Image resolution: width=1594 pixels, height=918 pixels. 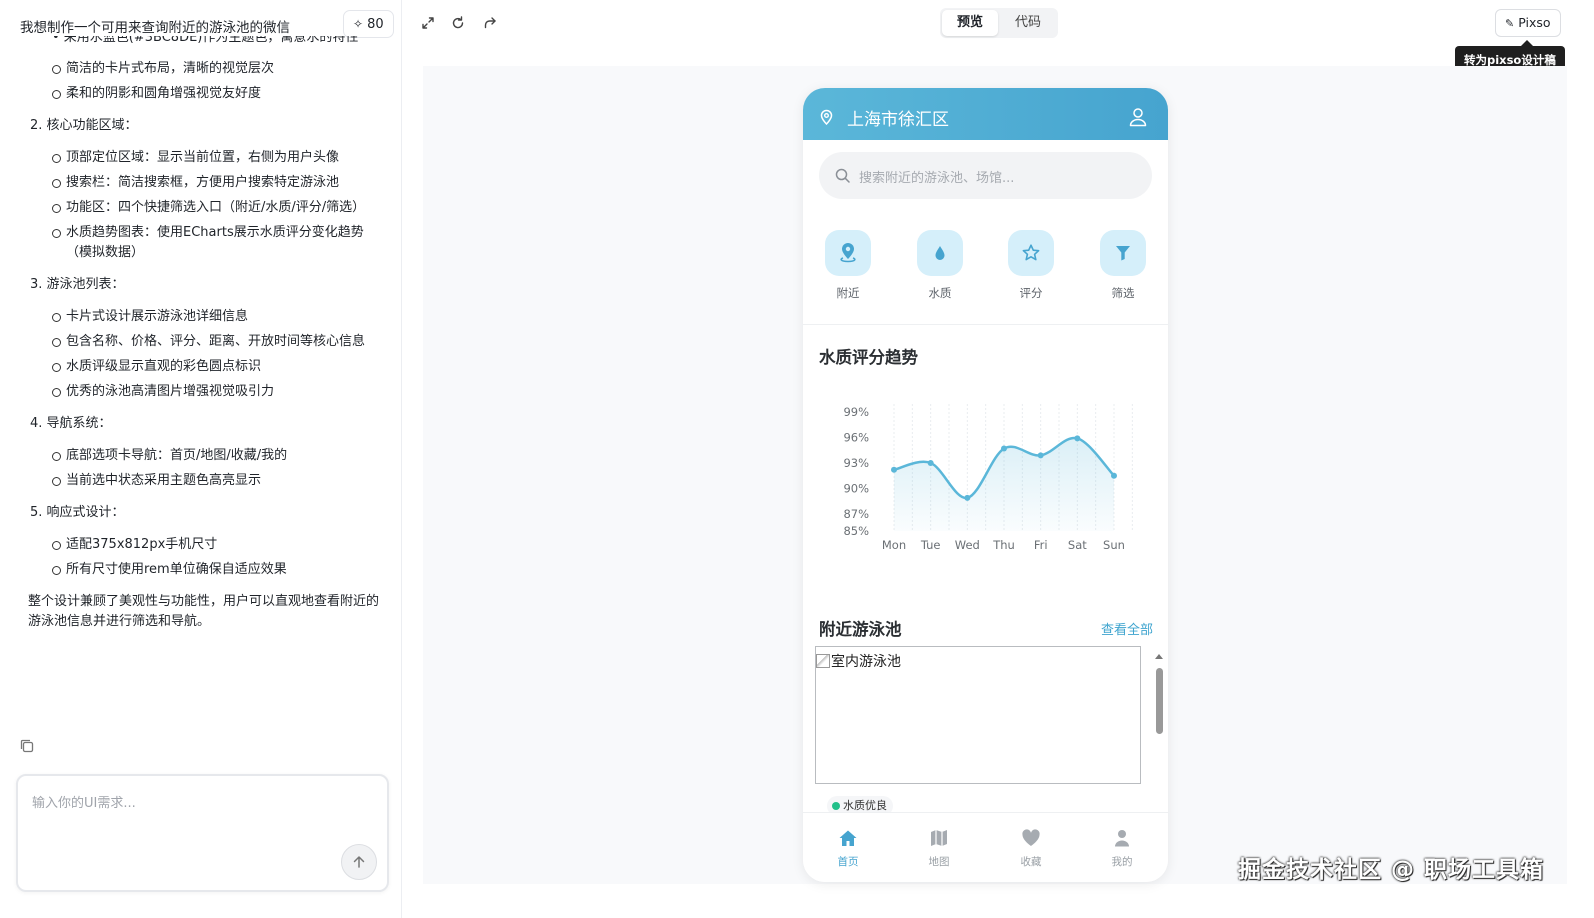 What do you see at coordinates (27, 746) in the screenshot?
I see `copy-icon` at bounding box center [27, 746].